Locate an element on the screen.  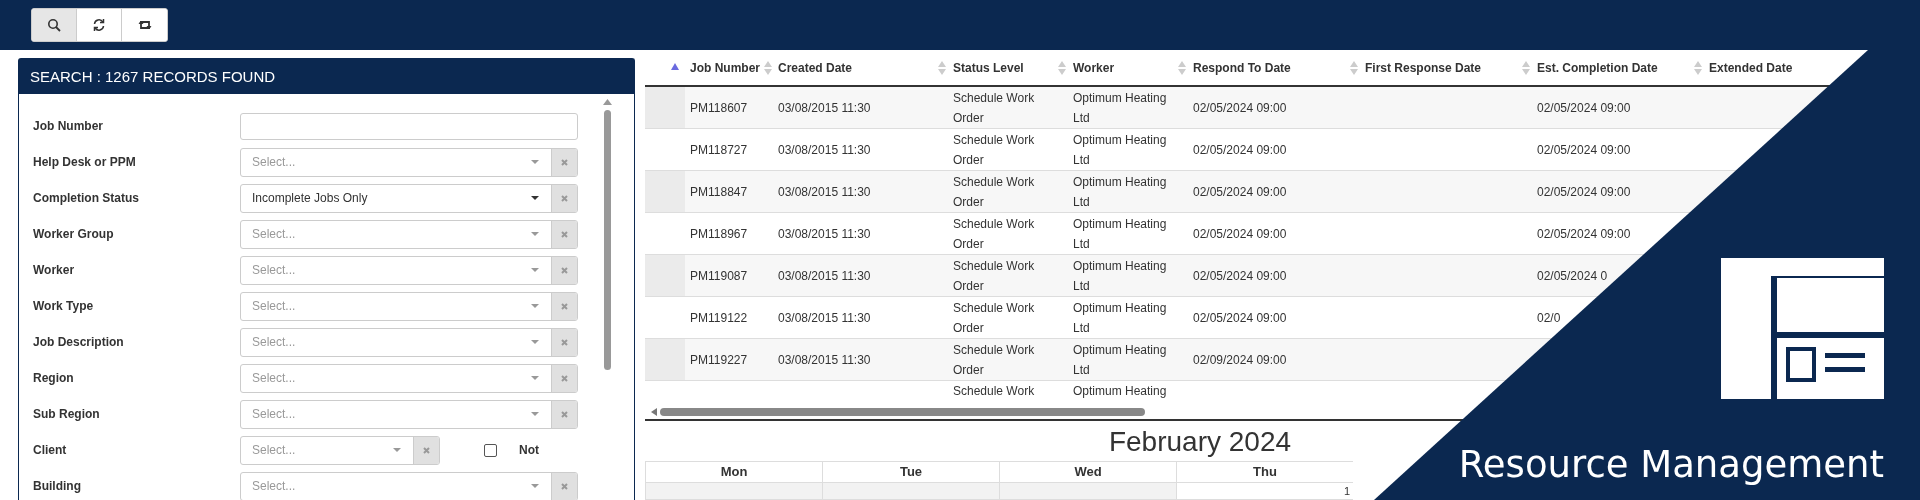
checkbox is located at coordinates (490, 450).